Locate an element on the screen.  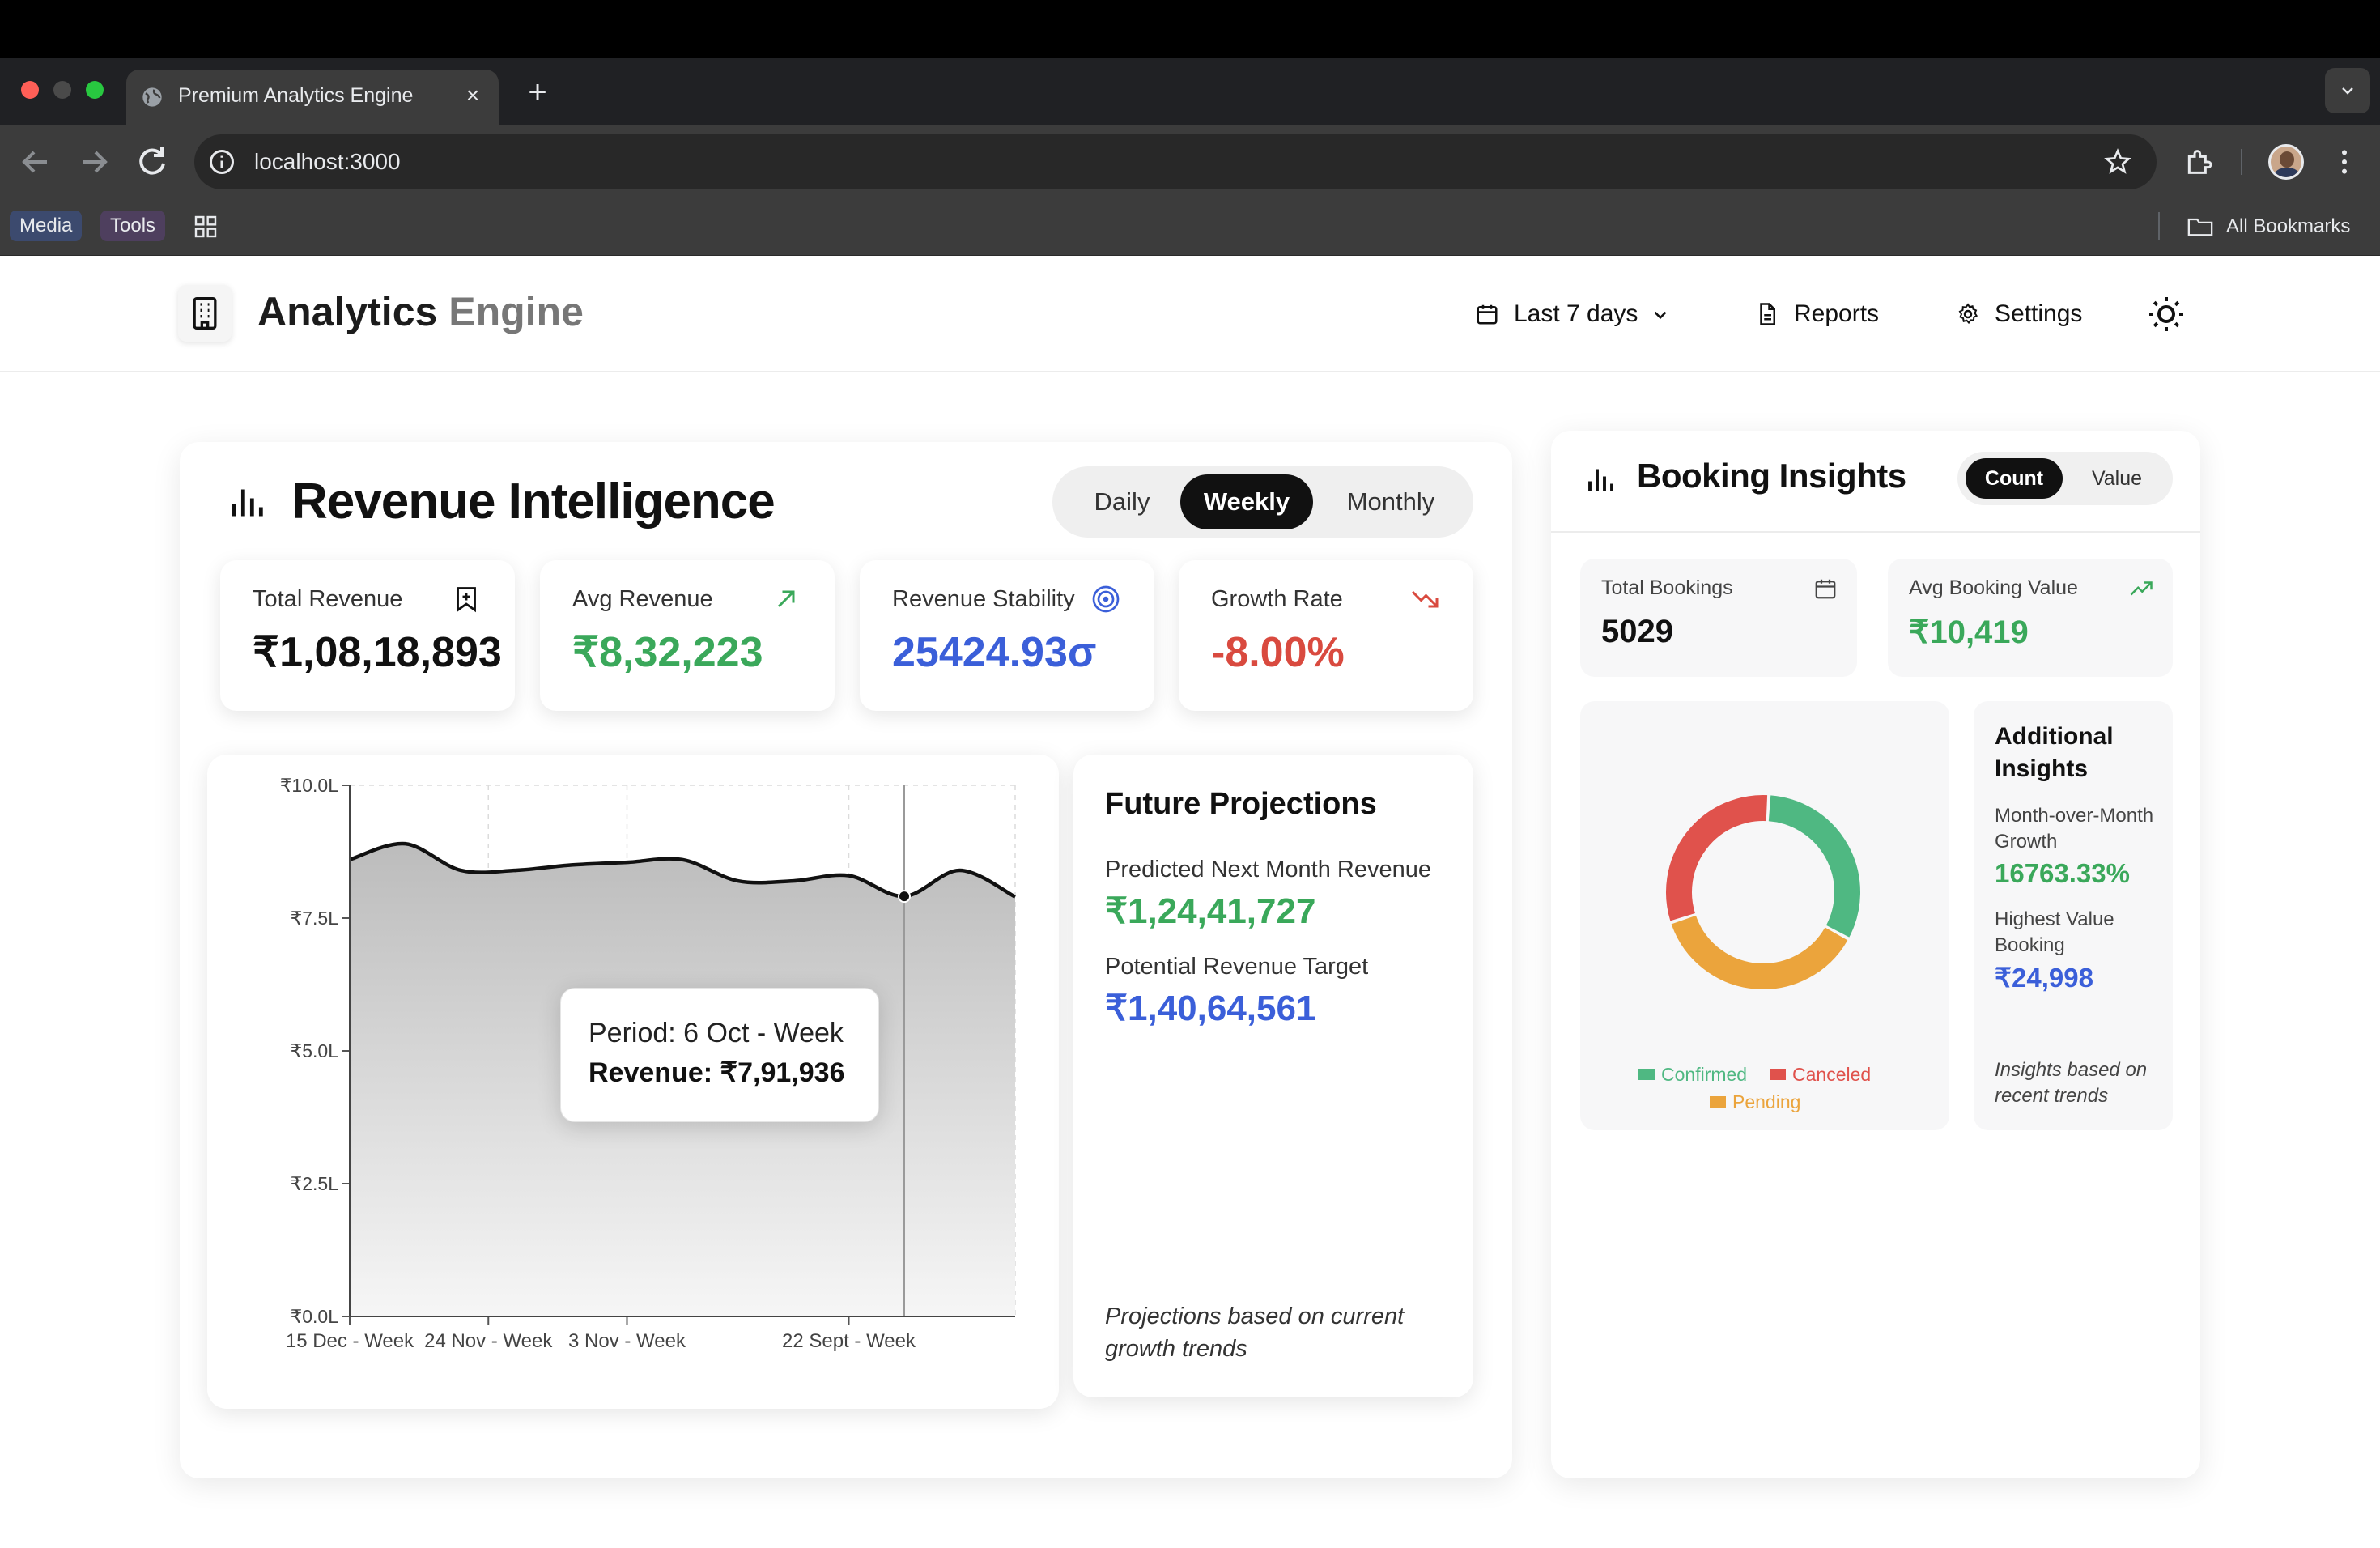
app-brand: Analytics Engine is located at coordinates (421, 311).